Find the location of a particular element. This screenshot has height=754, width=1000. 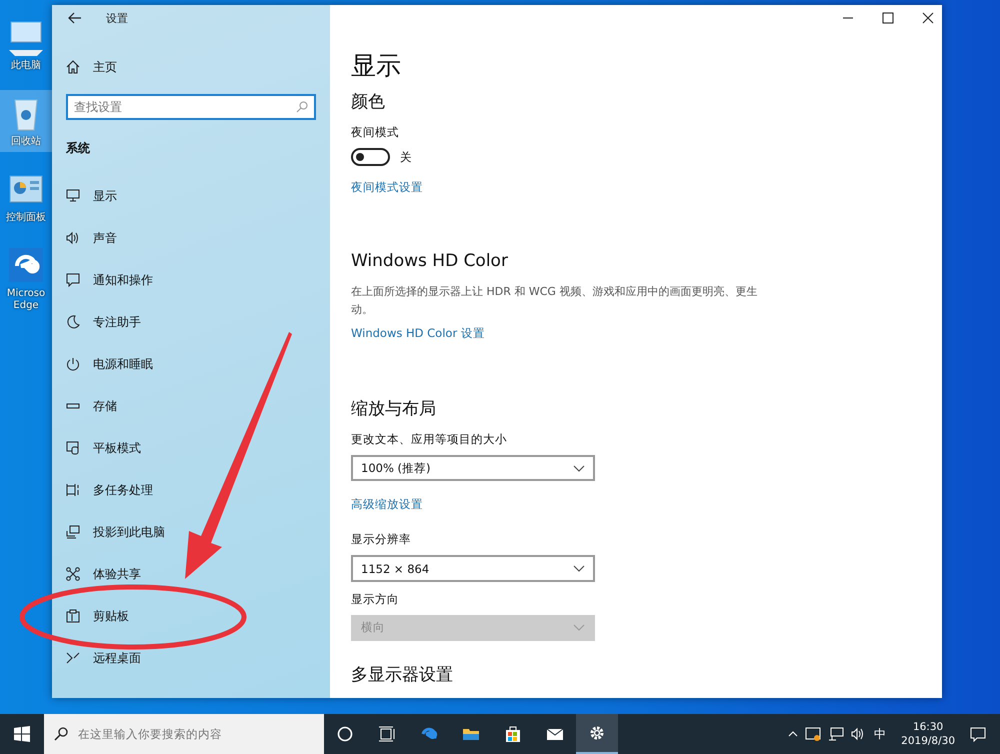

settings-icon is located at coordinates (597, 733).